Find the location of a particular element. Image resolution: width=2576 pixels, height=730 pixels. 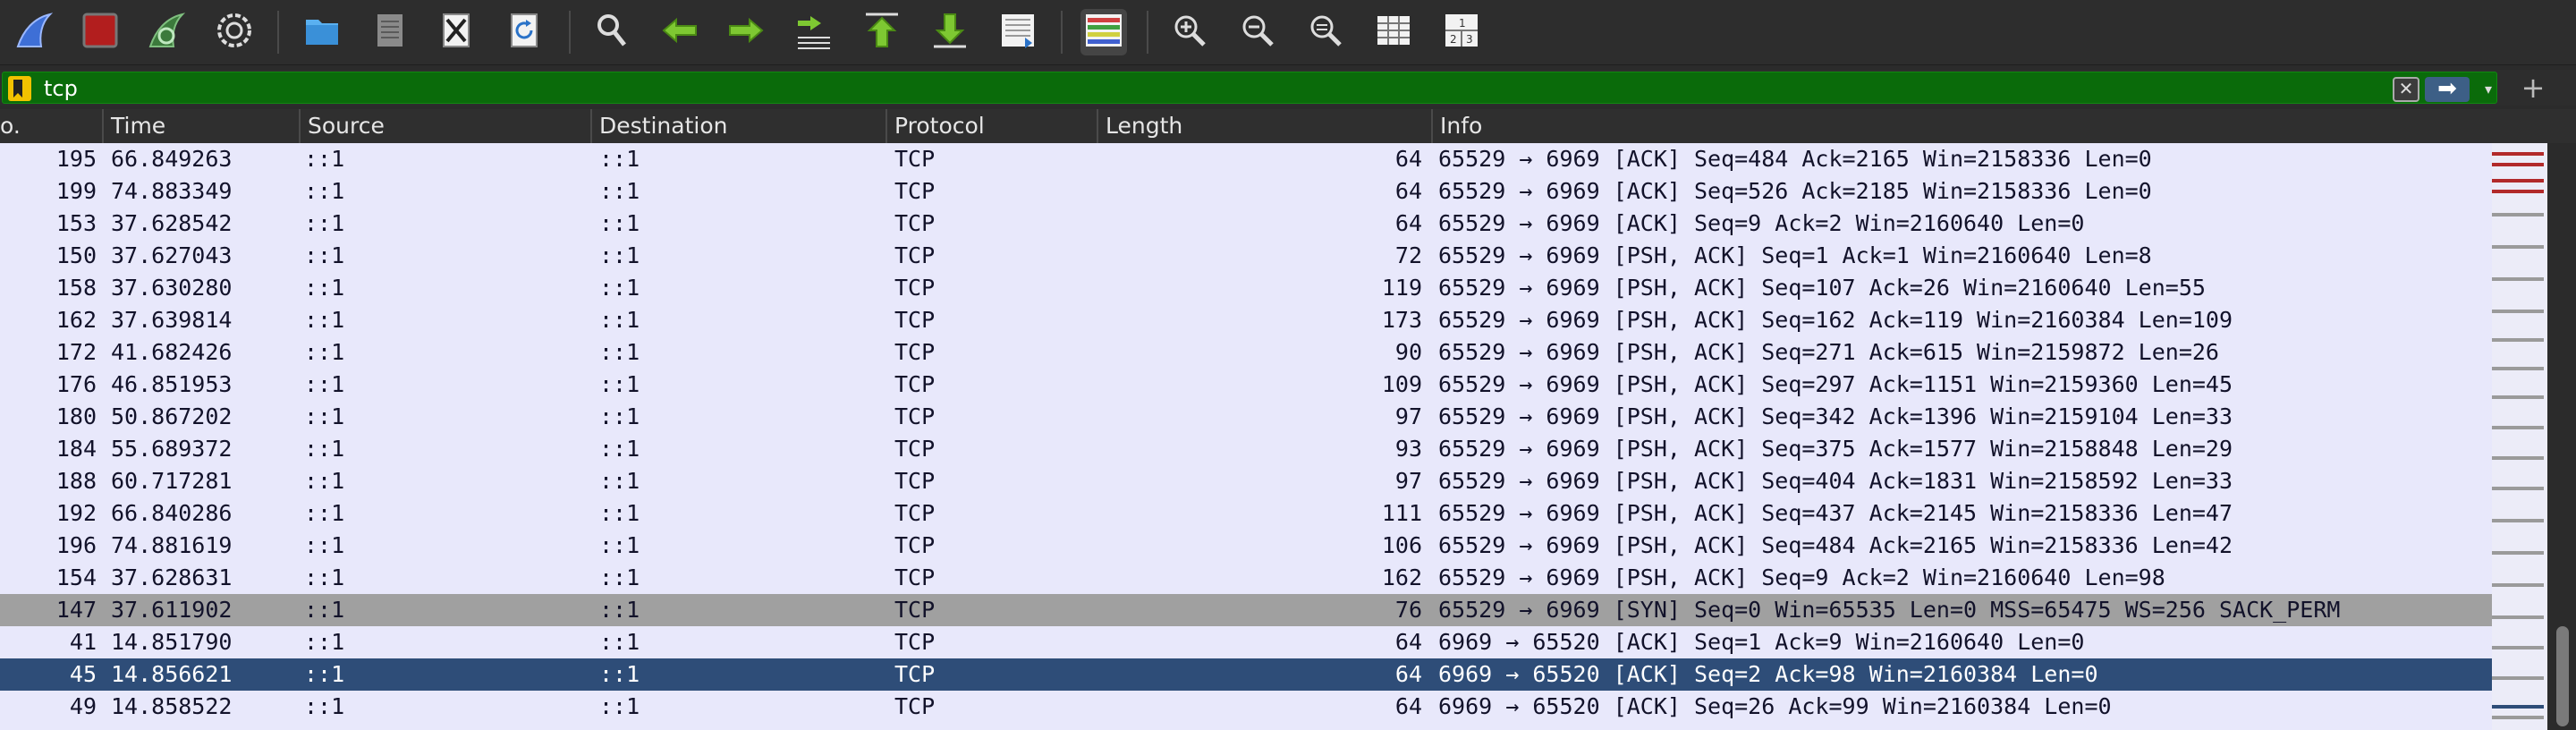

close-file-button is located at coordinates (456, 32).